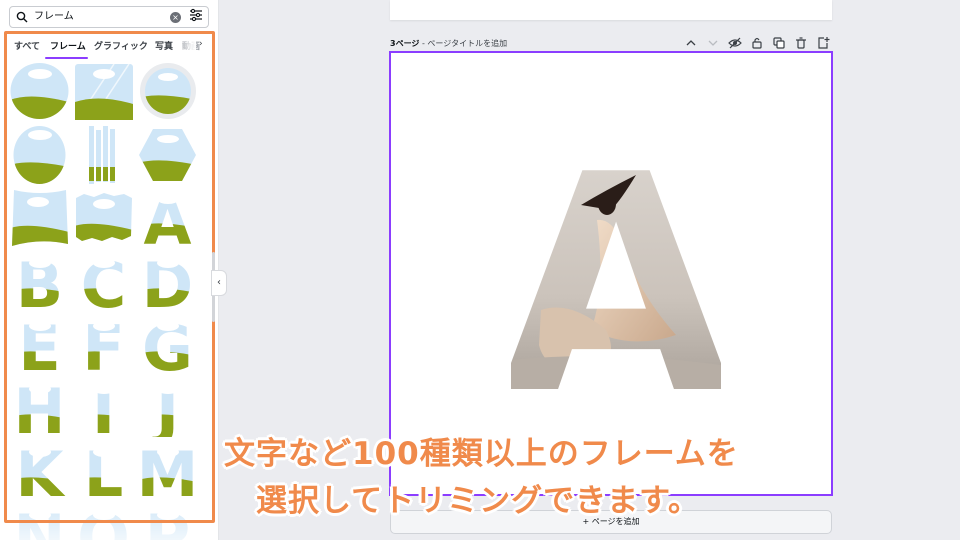 The image size is (960, 540). I want to click on frame-letter-c: C, so click(103, 281).